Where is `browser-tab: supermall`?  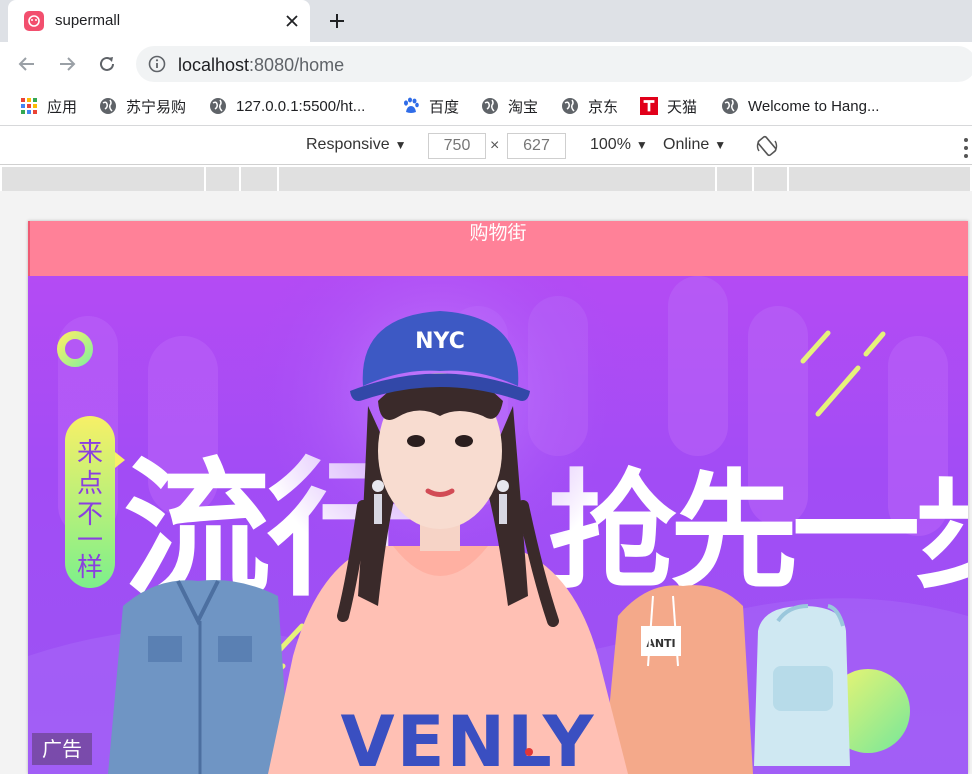 browser-tab: supermall is located at coordinates (159, 21).